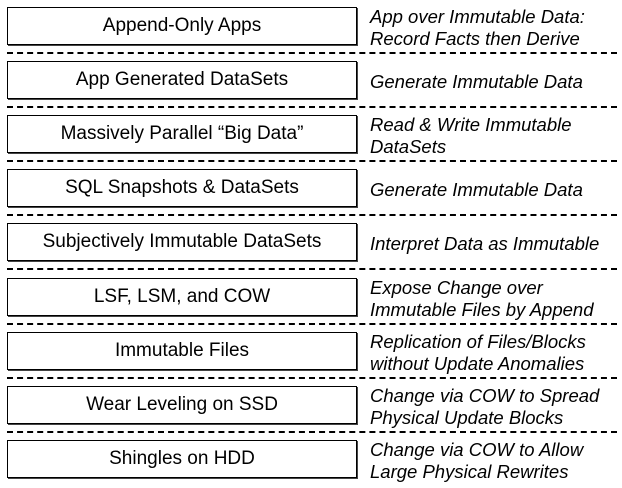 The image size is (622, 488). What do you see at coordinates (182, 297) in the screenshot?
I see `layer-box-lsf-lsm-cow: LSF, LSM, and COW` at bounding box center [182, 297].